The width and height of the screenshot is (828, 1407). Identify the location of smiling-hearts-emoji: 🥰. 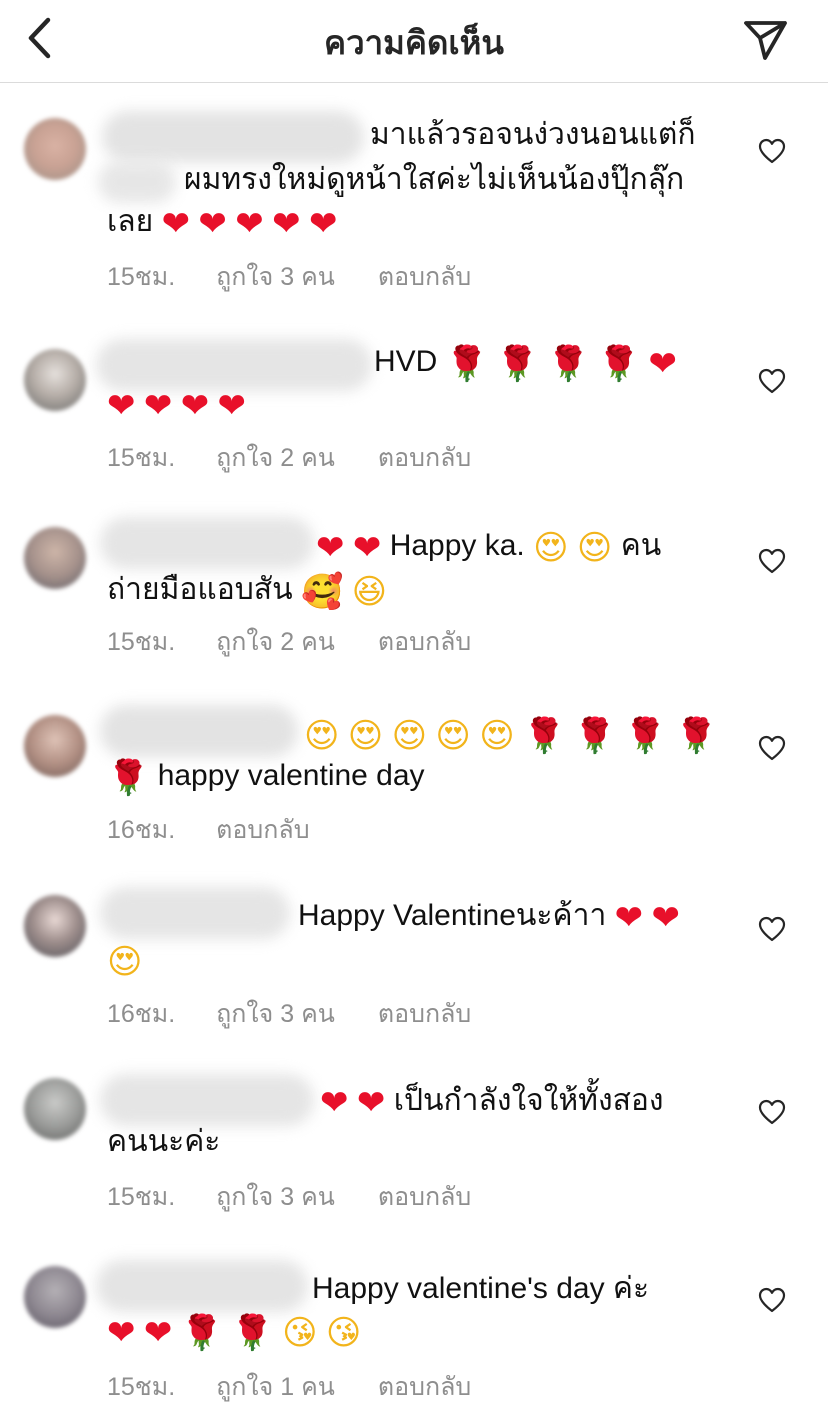
(322, 592).